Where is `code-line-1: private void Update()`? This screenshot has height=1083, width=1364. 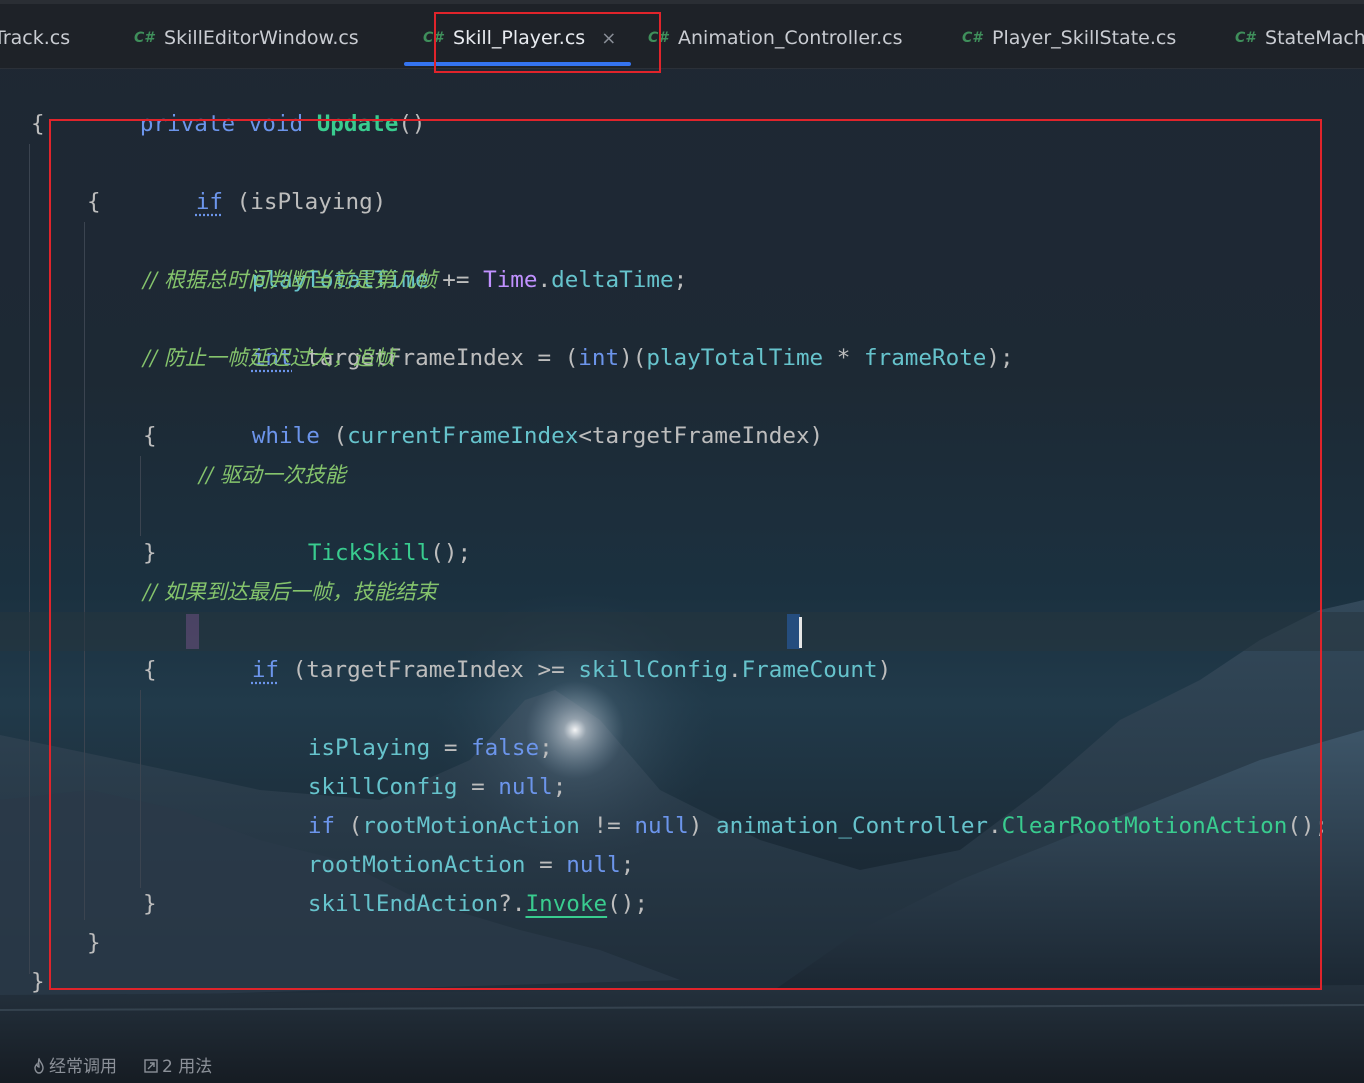
code-line-1: private void Update() is located at coordinates (282, 124).